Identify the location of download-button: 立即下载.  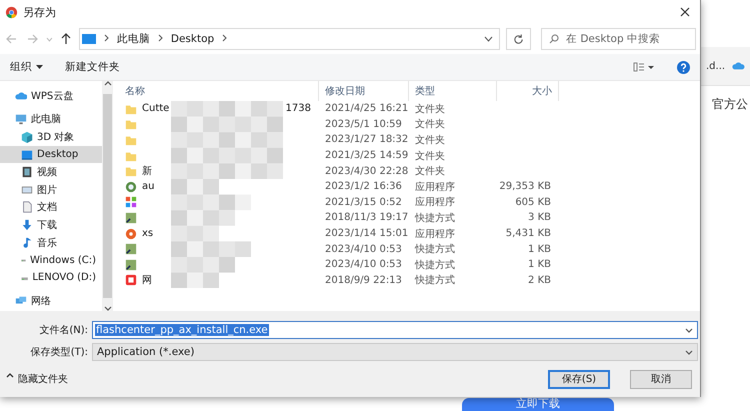
(538, 404).